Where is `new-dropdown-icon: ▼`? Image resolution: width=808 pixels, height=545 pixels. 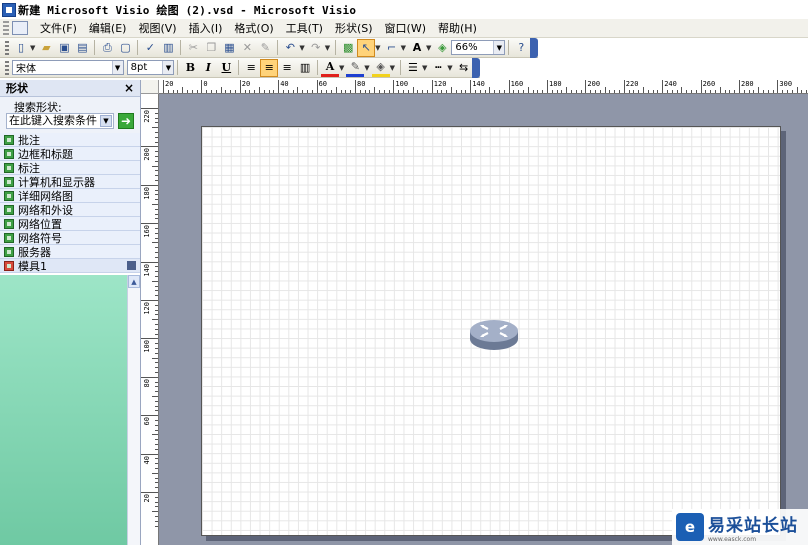 new-dropdown-icon: ▼ is located at coordinates (32, 48).